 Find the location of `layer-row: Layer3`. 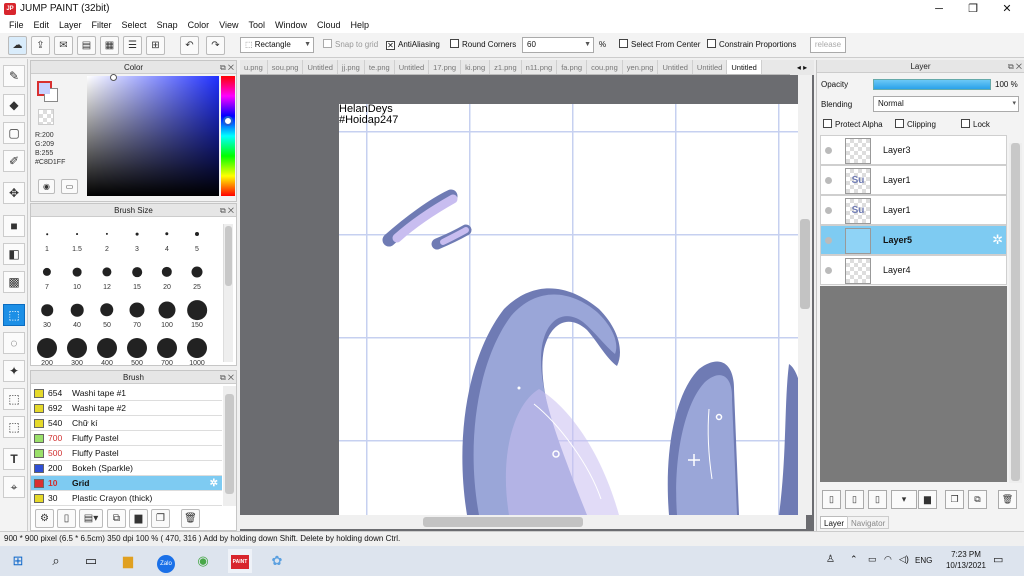

layer-row: Layer3 is located at coordinates (913, 150).